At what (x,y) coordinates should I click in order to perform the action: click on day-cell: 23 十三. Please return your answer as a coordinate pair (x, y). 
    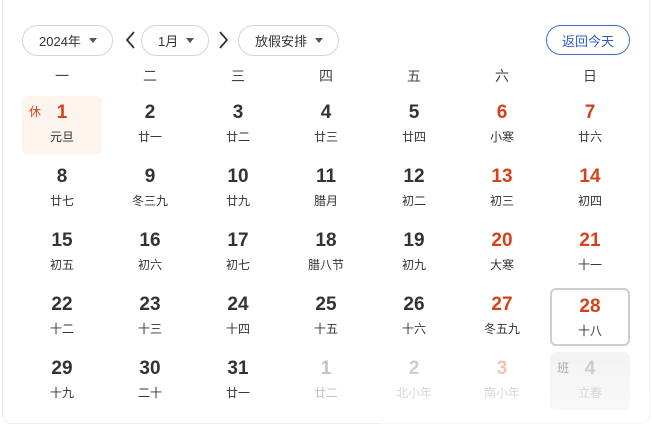
    Looking at the image, I should click on (150, 317).